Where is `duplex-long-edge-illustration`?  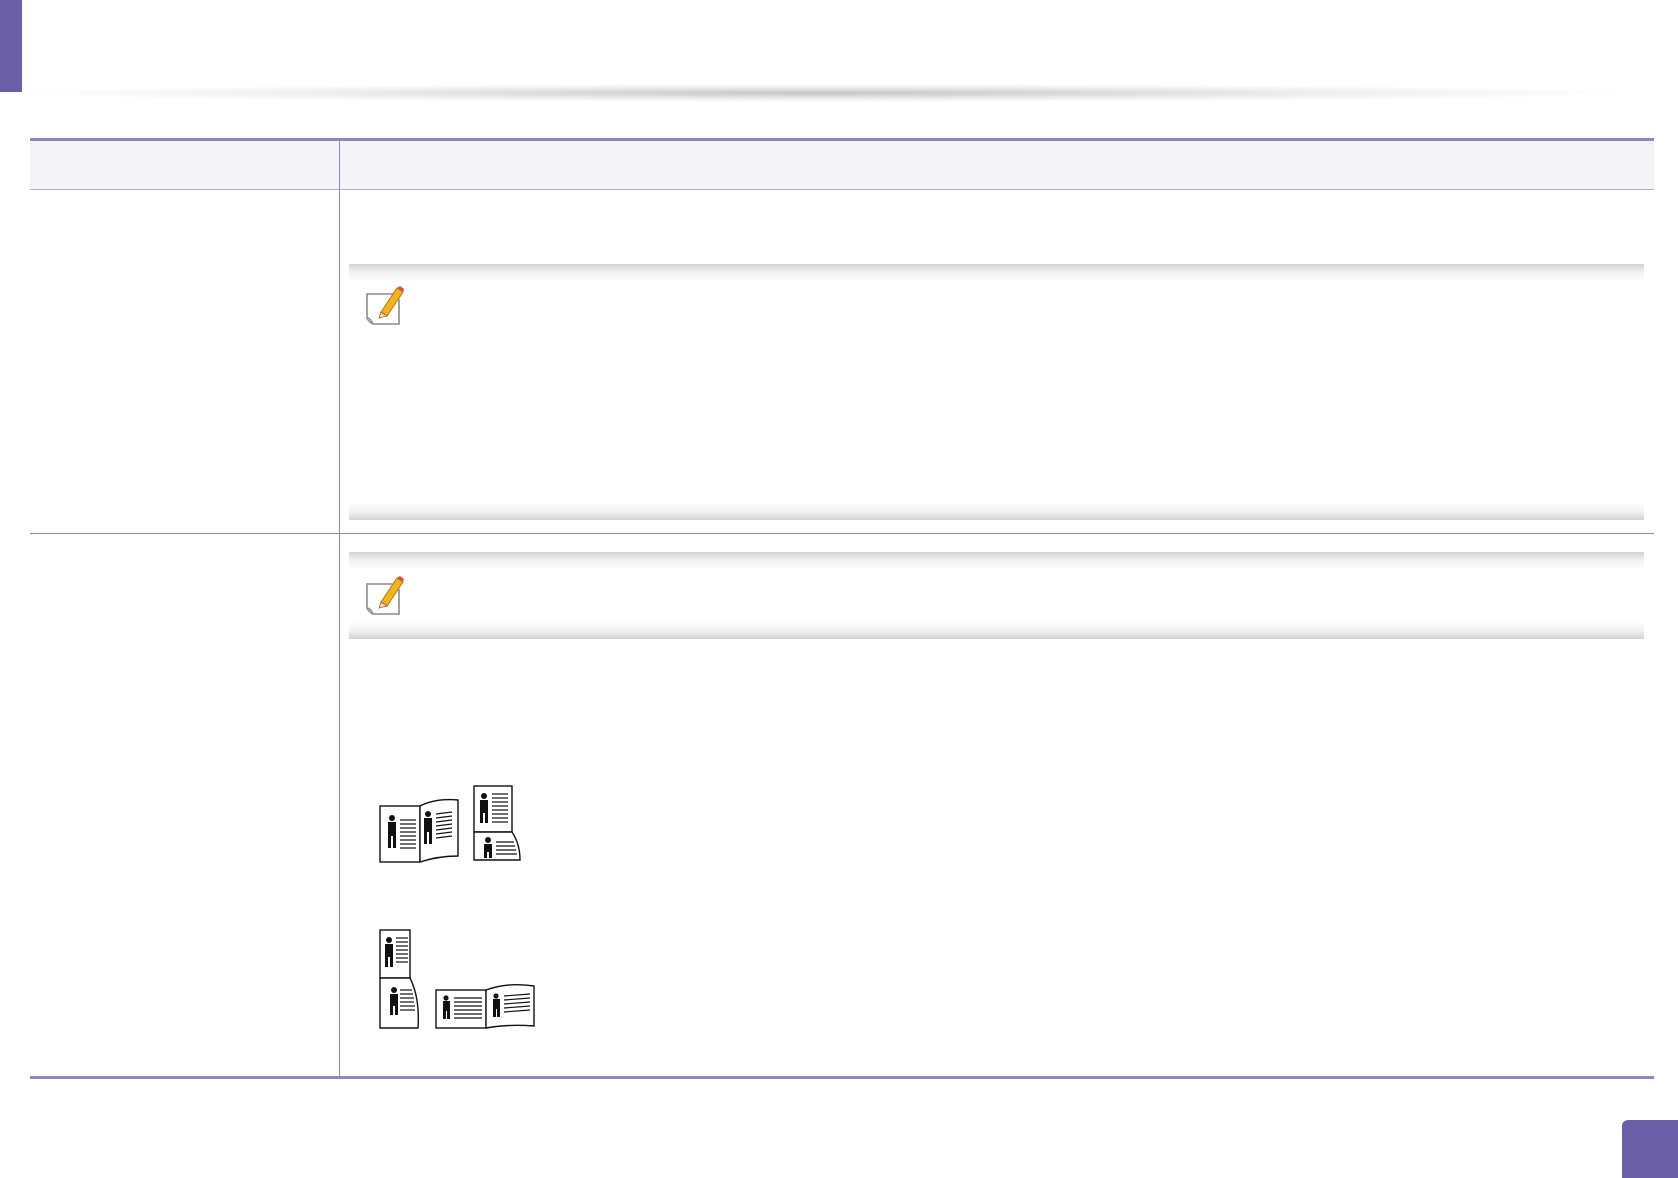
duplex-long-edge-illustration is located at coordinates (450, 824).